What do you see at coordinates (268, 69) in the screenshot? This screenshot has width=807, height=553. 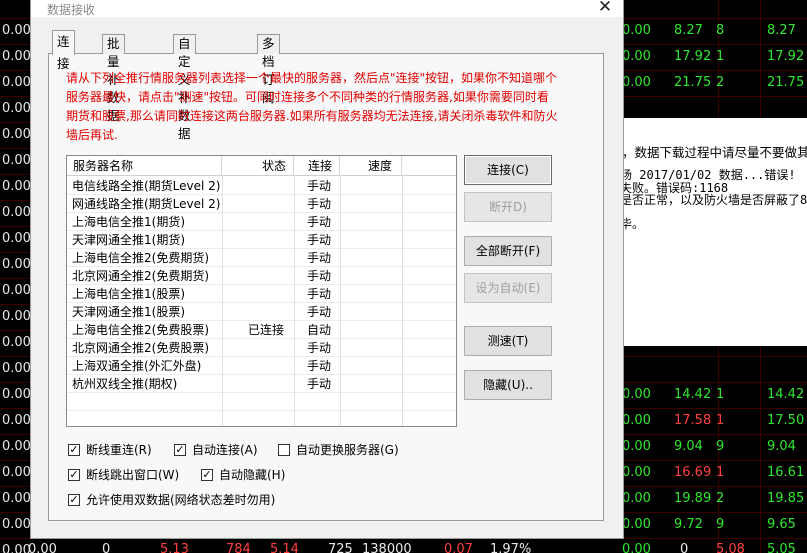 I see `tab-depth-subscribe: 多档订阅` at bounding box center [268, 69].